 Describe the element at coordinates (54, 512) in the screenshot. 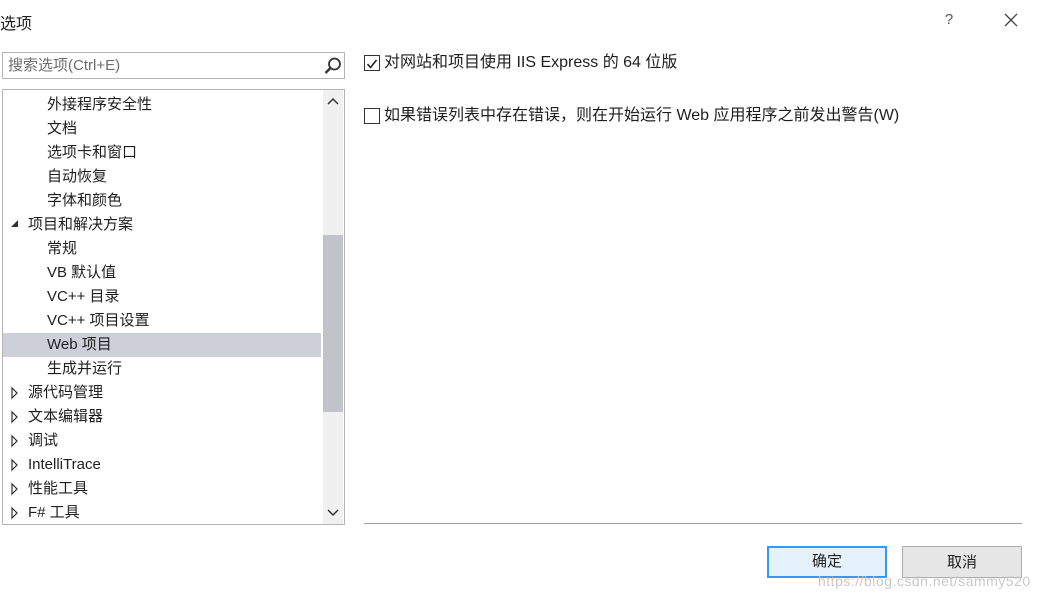

I see `tree-item-label: F# 工具` at that location.